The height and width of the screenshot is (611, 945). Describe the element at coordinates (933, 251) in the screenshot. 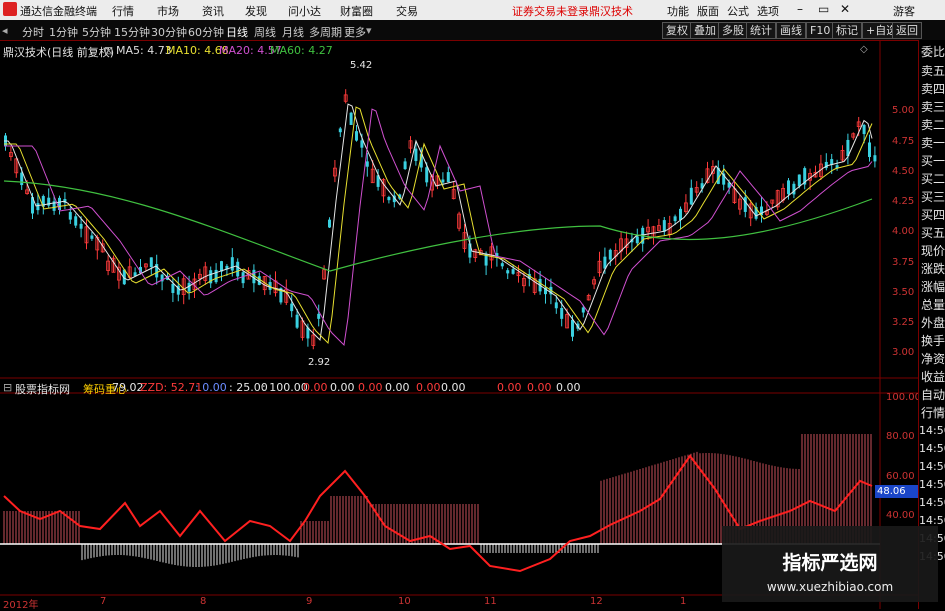

I see `side-label: 现价` at that location.